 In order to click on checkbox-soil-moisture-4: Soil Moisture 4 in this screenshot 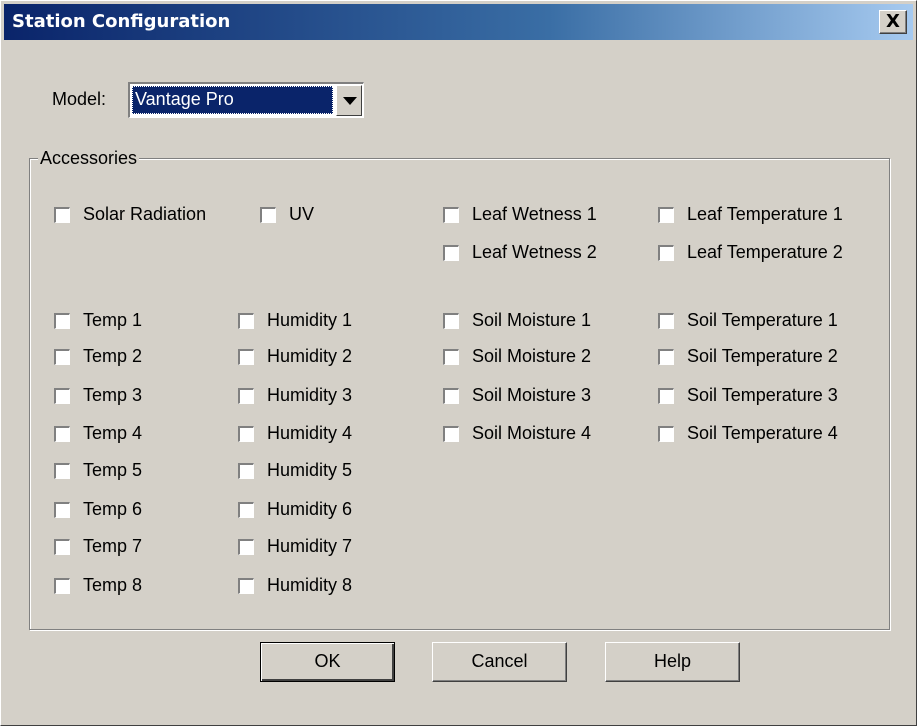, I will do `click(517, 433)`.